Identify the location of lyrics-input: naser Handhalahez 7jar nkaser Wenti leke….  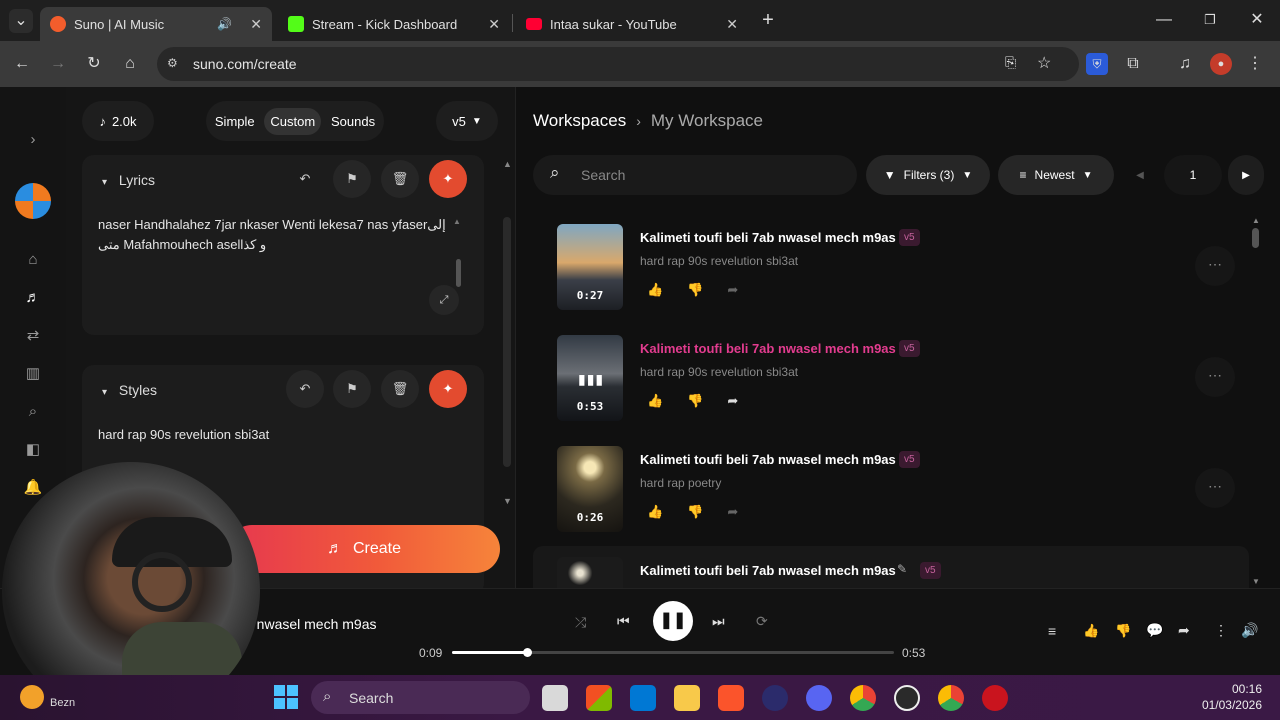
(272, 235).